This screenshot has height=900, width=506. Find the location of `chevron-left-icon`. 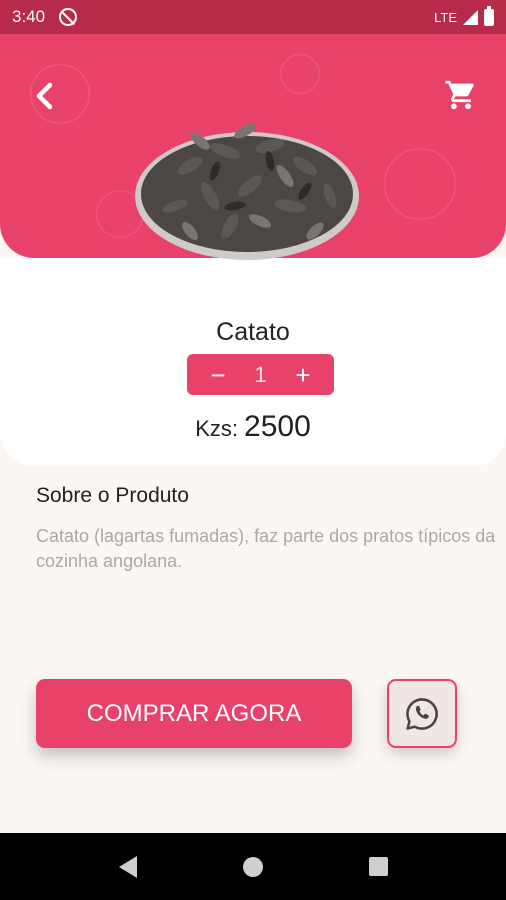

chevron-left-icon is located at coordinates (44, 96).